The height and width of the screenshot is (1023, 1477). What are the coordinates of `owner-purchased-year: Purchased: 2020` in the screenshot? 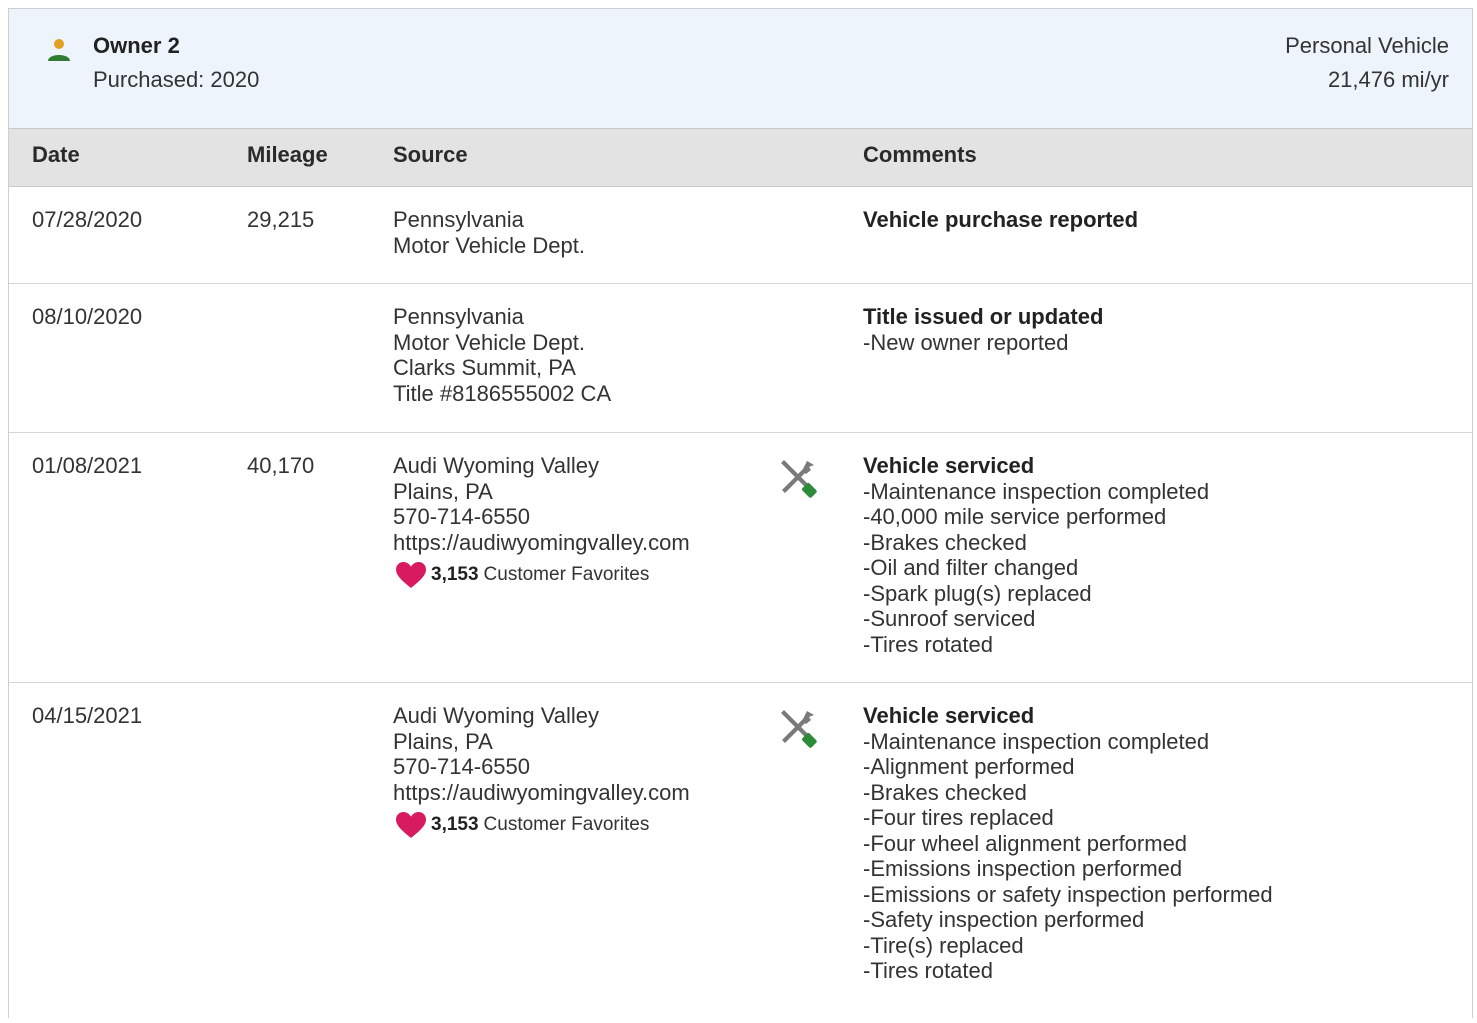 It's located at (176, 79).